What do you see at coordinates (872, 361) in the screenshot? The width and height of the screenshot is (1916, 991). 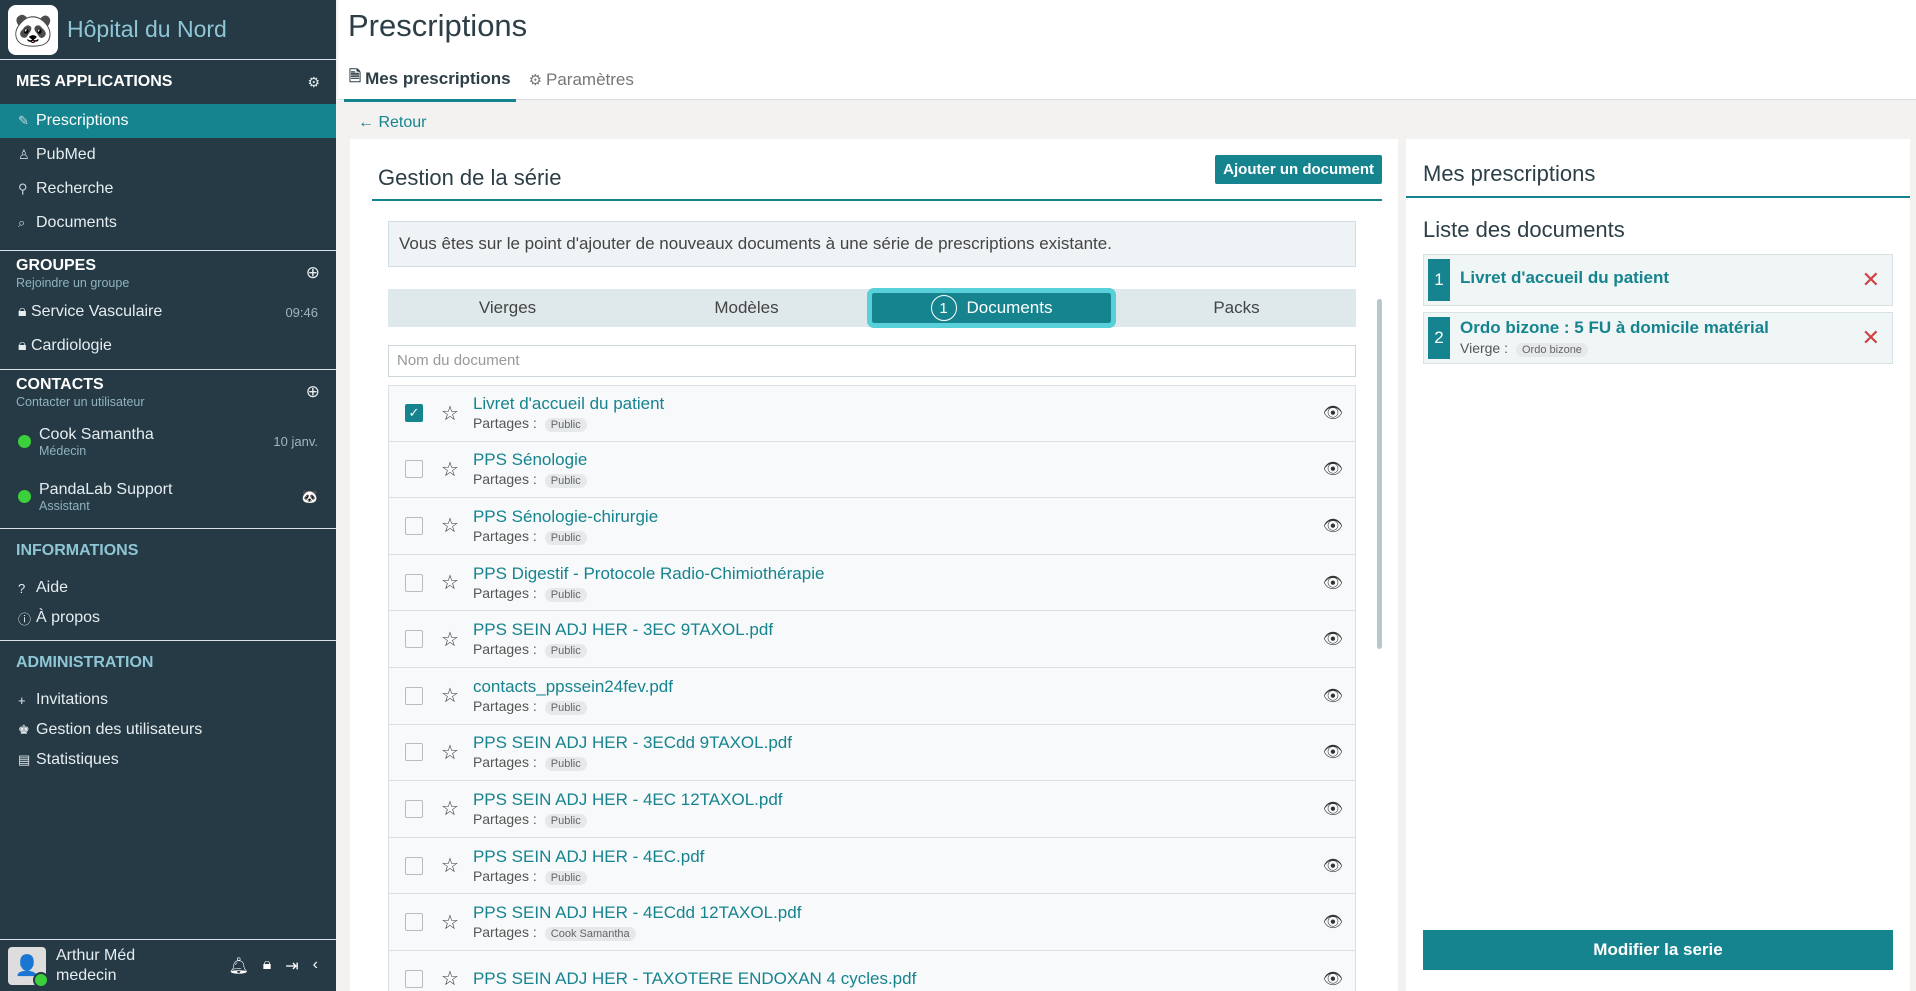 I see `document-search-input: Nom du document` at bounding box center [872, 361].